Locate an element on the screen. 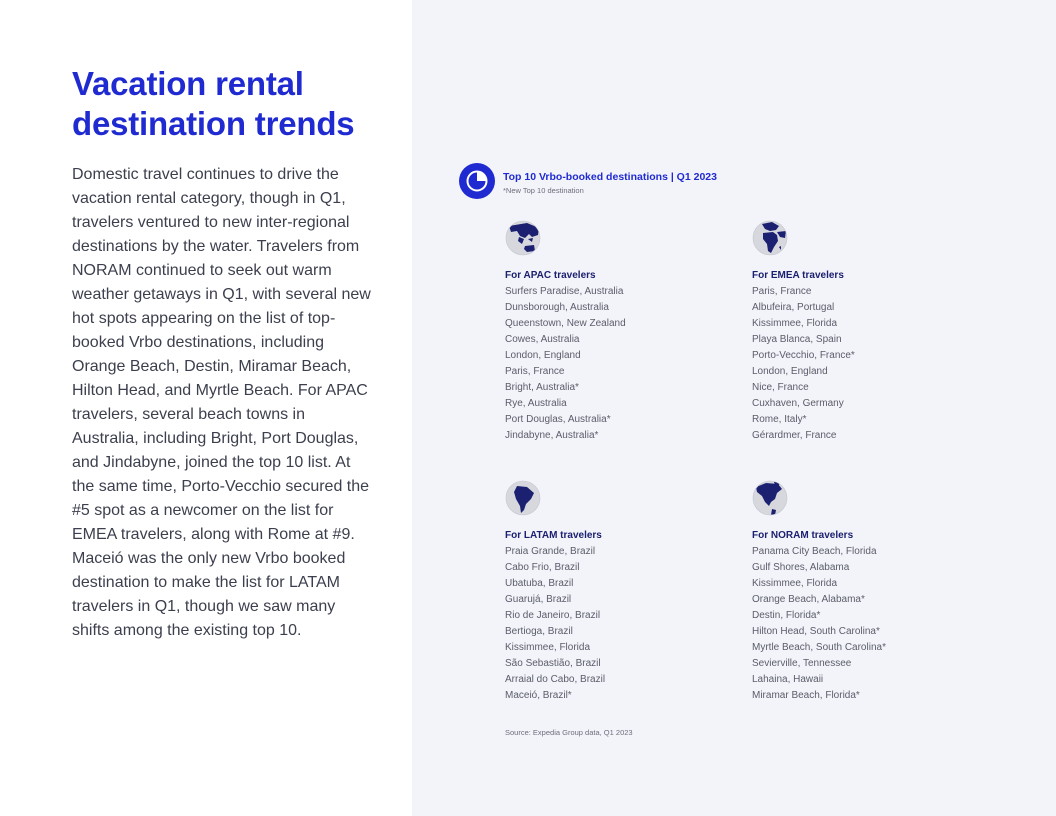  list-item: Cowes, Australia is located at coordinates (542, 339).